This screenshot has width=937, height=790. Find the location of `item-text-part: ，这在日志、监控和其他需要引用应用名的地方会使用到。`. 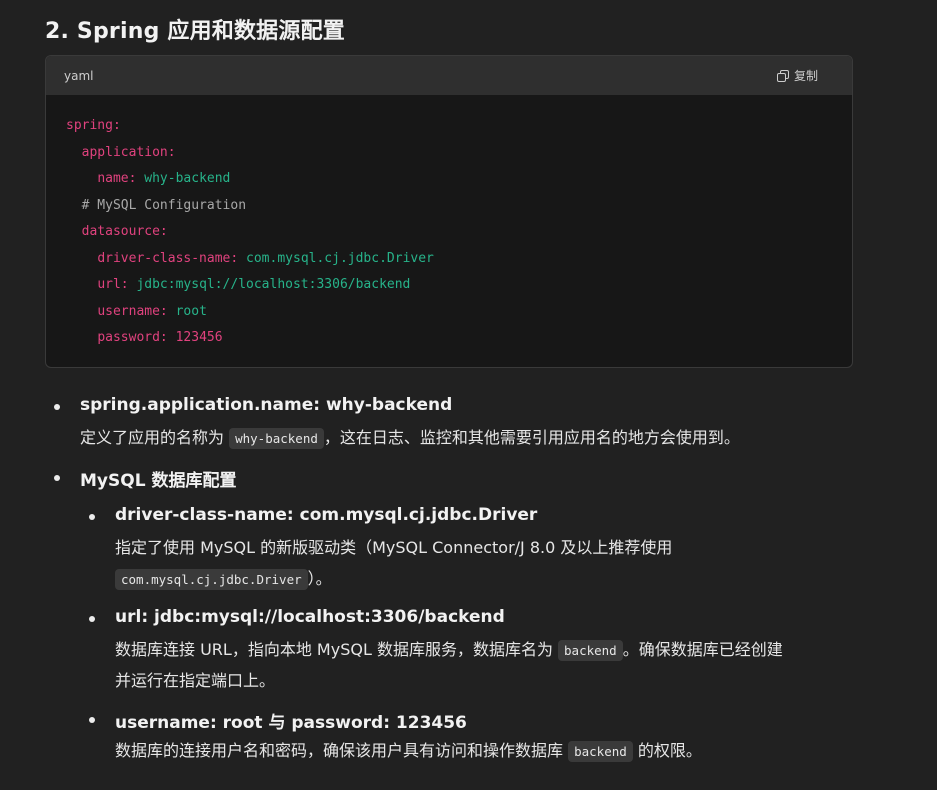

item-text-part: ，这在日志、监控和其他需要引用应用名的地方会使用到。 is located at coordinates (531, 437).